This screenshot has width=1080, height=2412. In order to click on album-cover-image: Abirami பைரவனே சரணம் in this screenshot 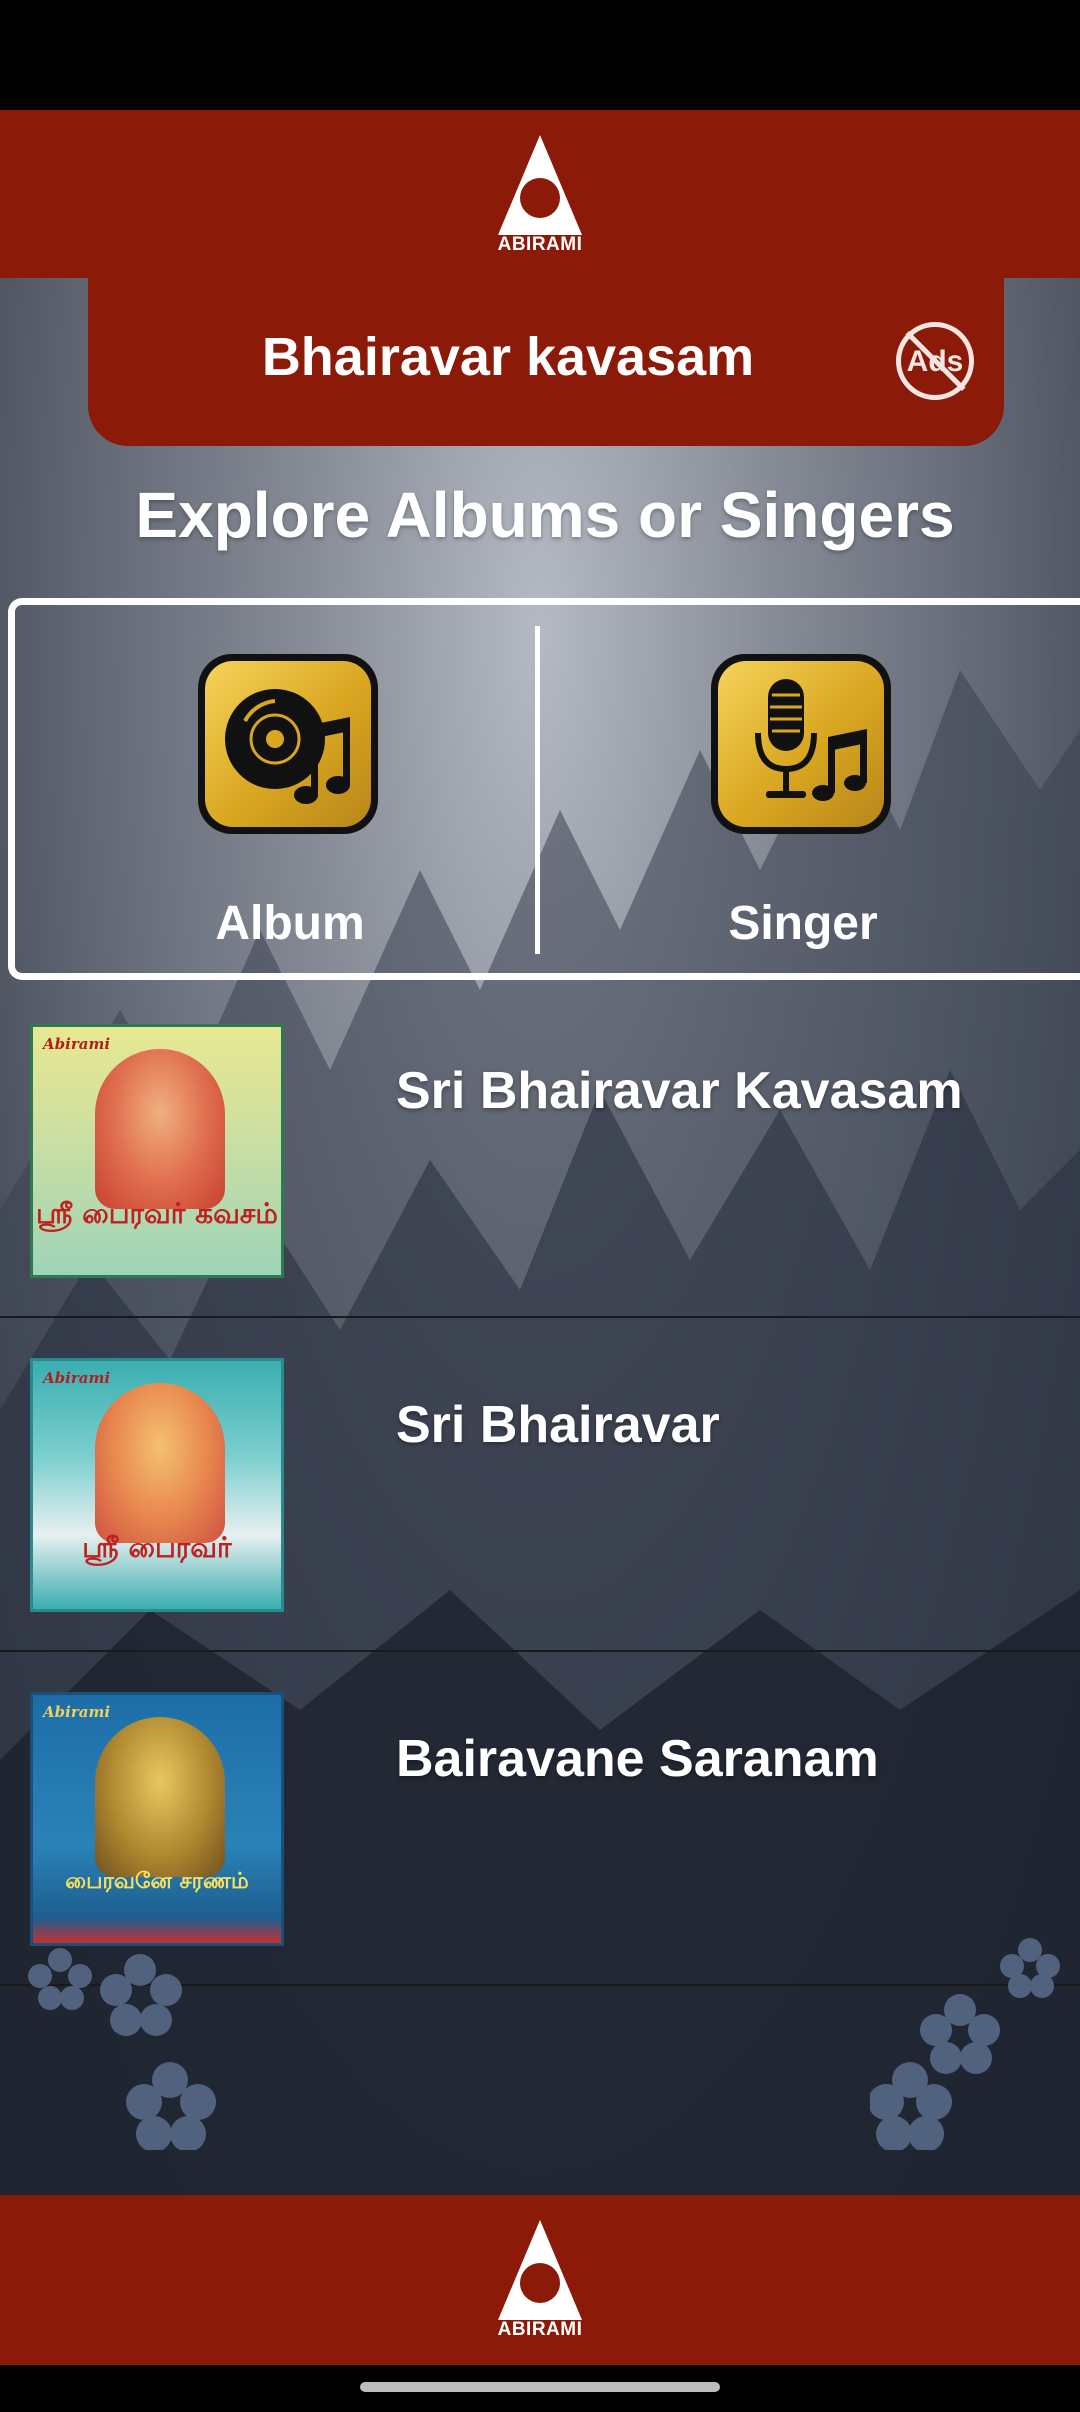, I will do `click(157, 1819)`.